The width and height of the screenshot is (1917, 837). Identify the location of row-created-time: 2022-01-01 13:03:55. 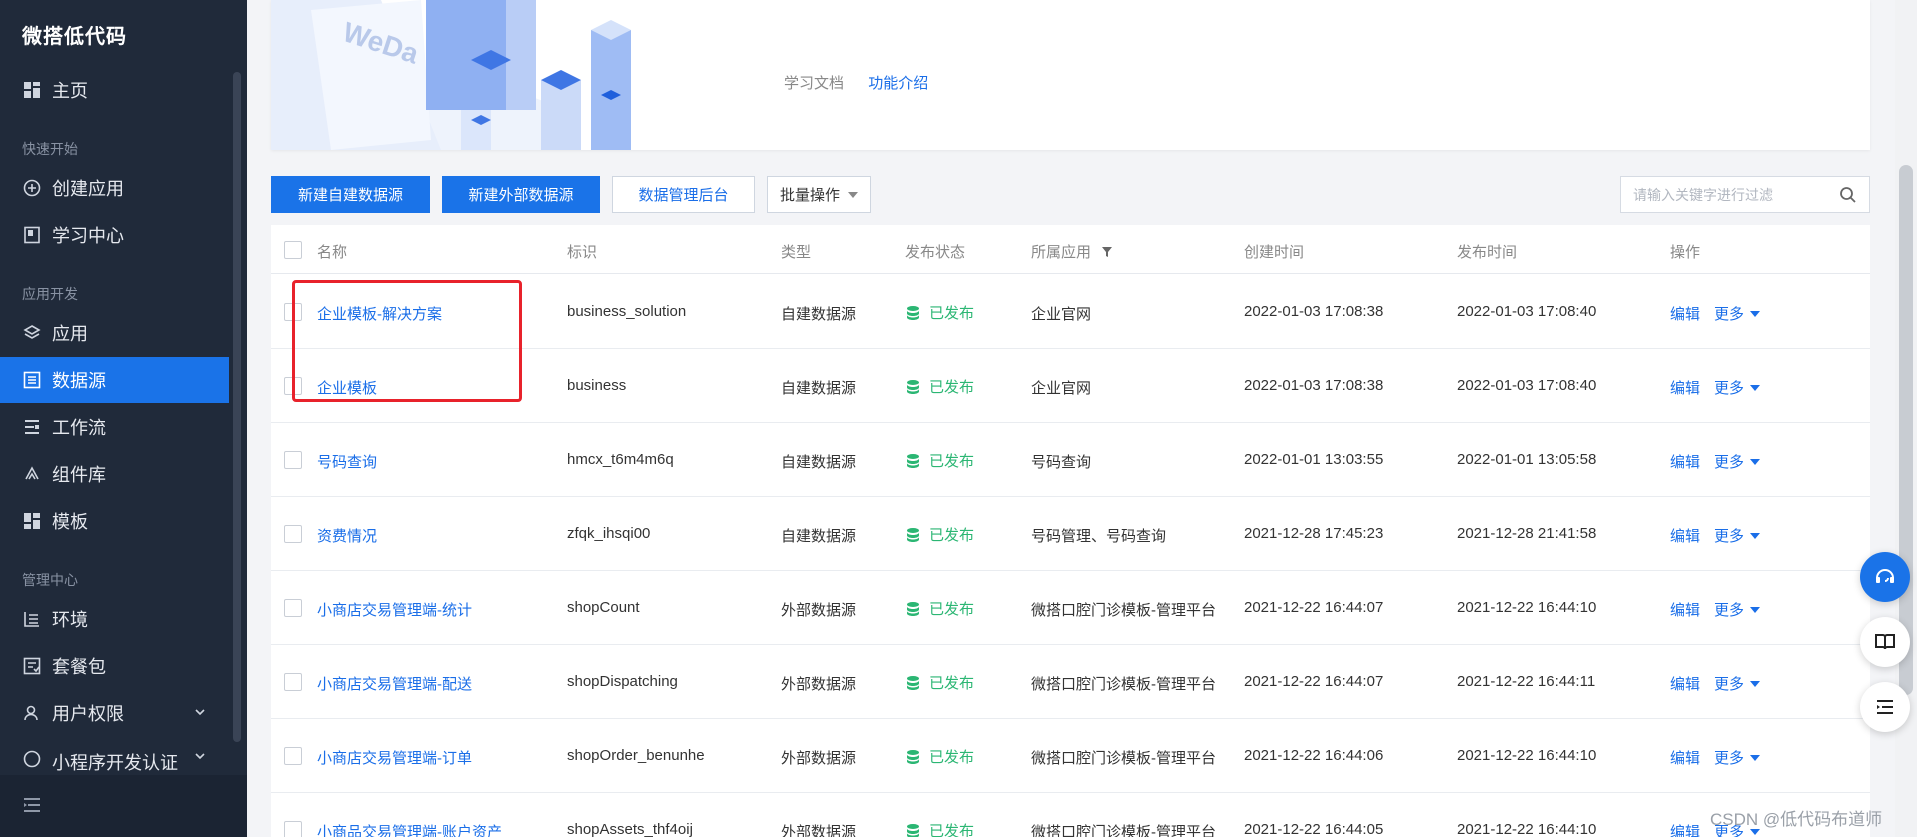
(1314, 459).